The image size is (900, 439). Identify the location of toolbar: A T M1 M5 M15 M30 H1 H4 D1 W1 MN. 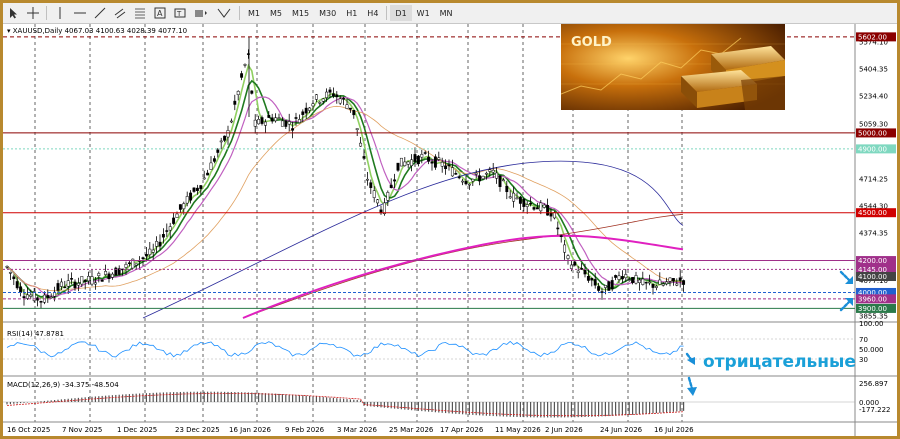
(450, 13).